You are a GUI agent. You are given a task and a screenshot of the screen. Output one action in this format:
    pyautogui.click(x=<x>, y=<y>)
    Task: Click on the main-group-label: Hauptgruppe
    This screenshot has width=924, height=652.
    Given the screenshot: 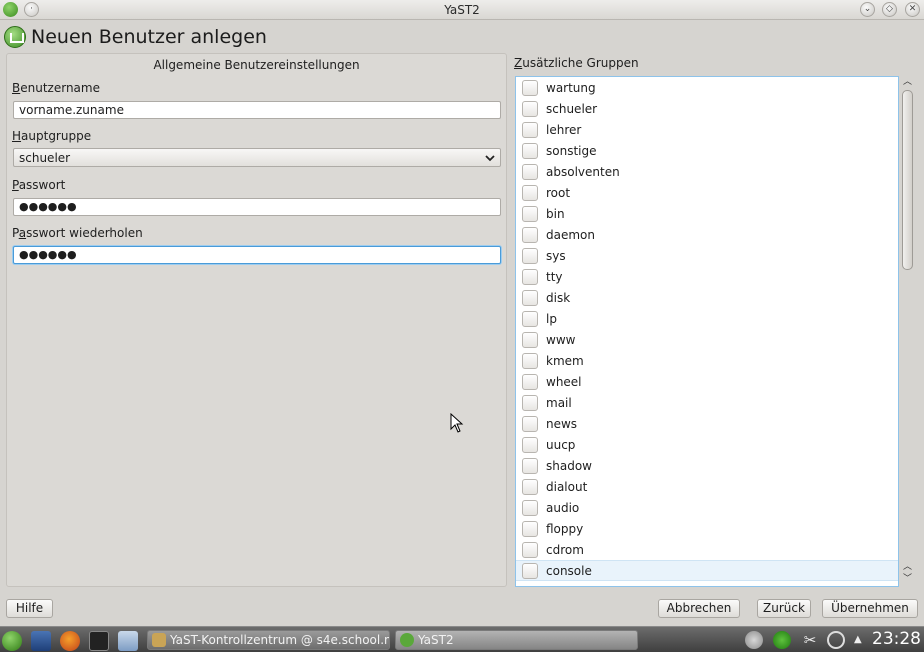 What is the action you would take?
    pyautogui.click(x=52, y=136)
    